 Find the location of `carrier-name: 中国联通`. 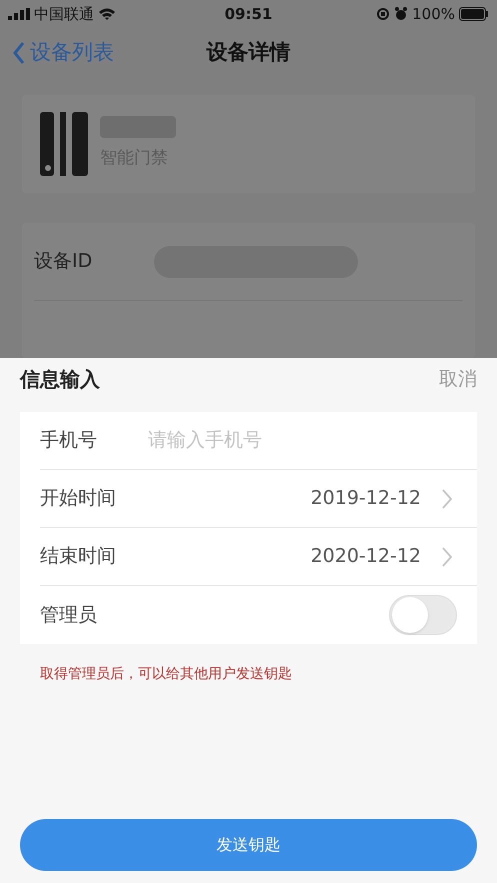

carrier-name: 中国联通 is located at coordinates (64, 15).